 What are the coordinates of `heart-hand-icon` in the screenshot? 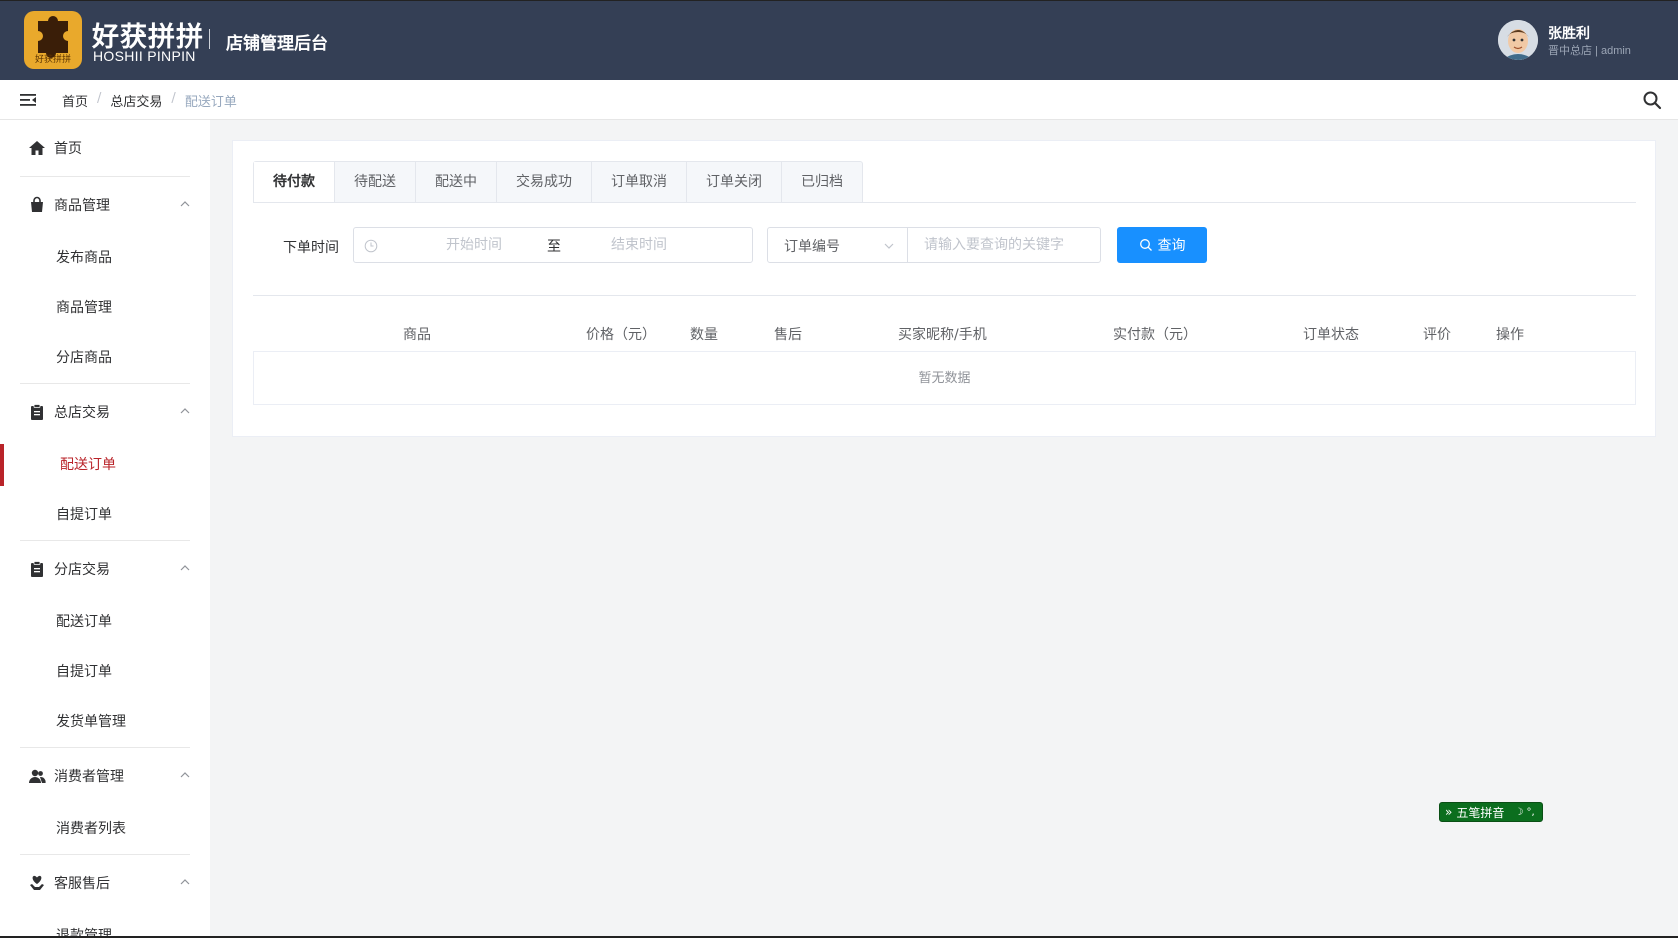 It's located at (37, 883).